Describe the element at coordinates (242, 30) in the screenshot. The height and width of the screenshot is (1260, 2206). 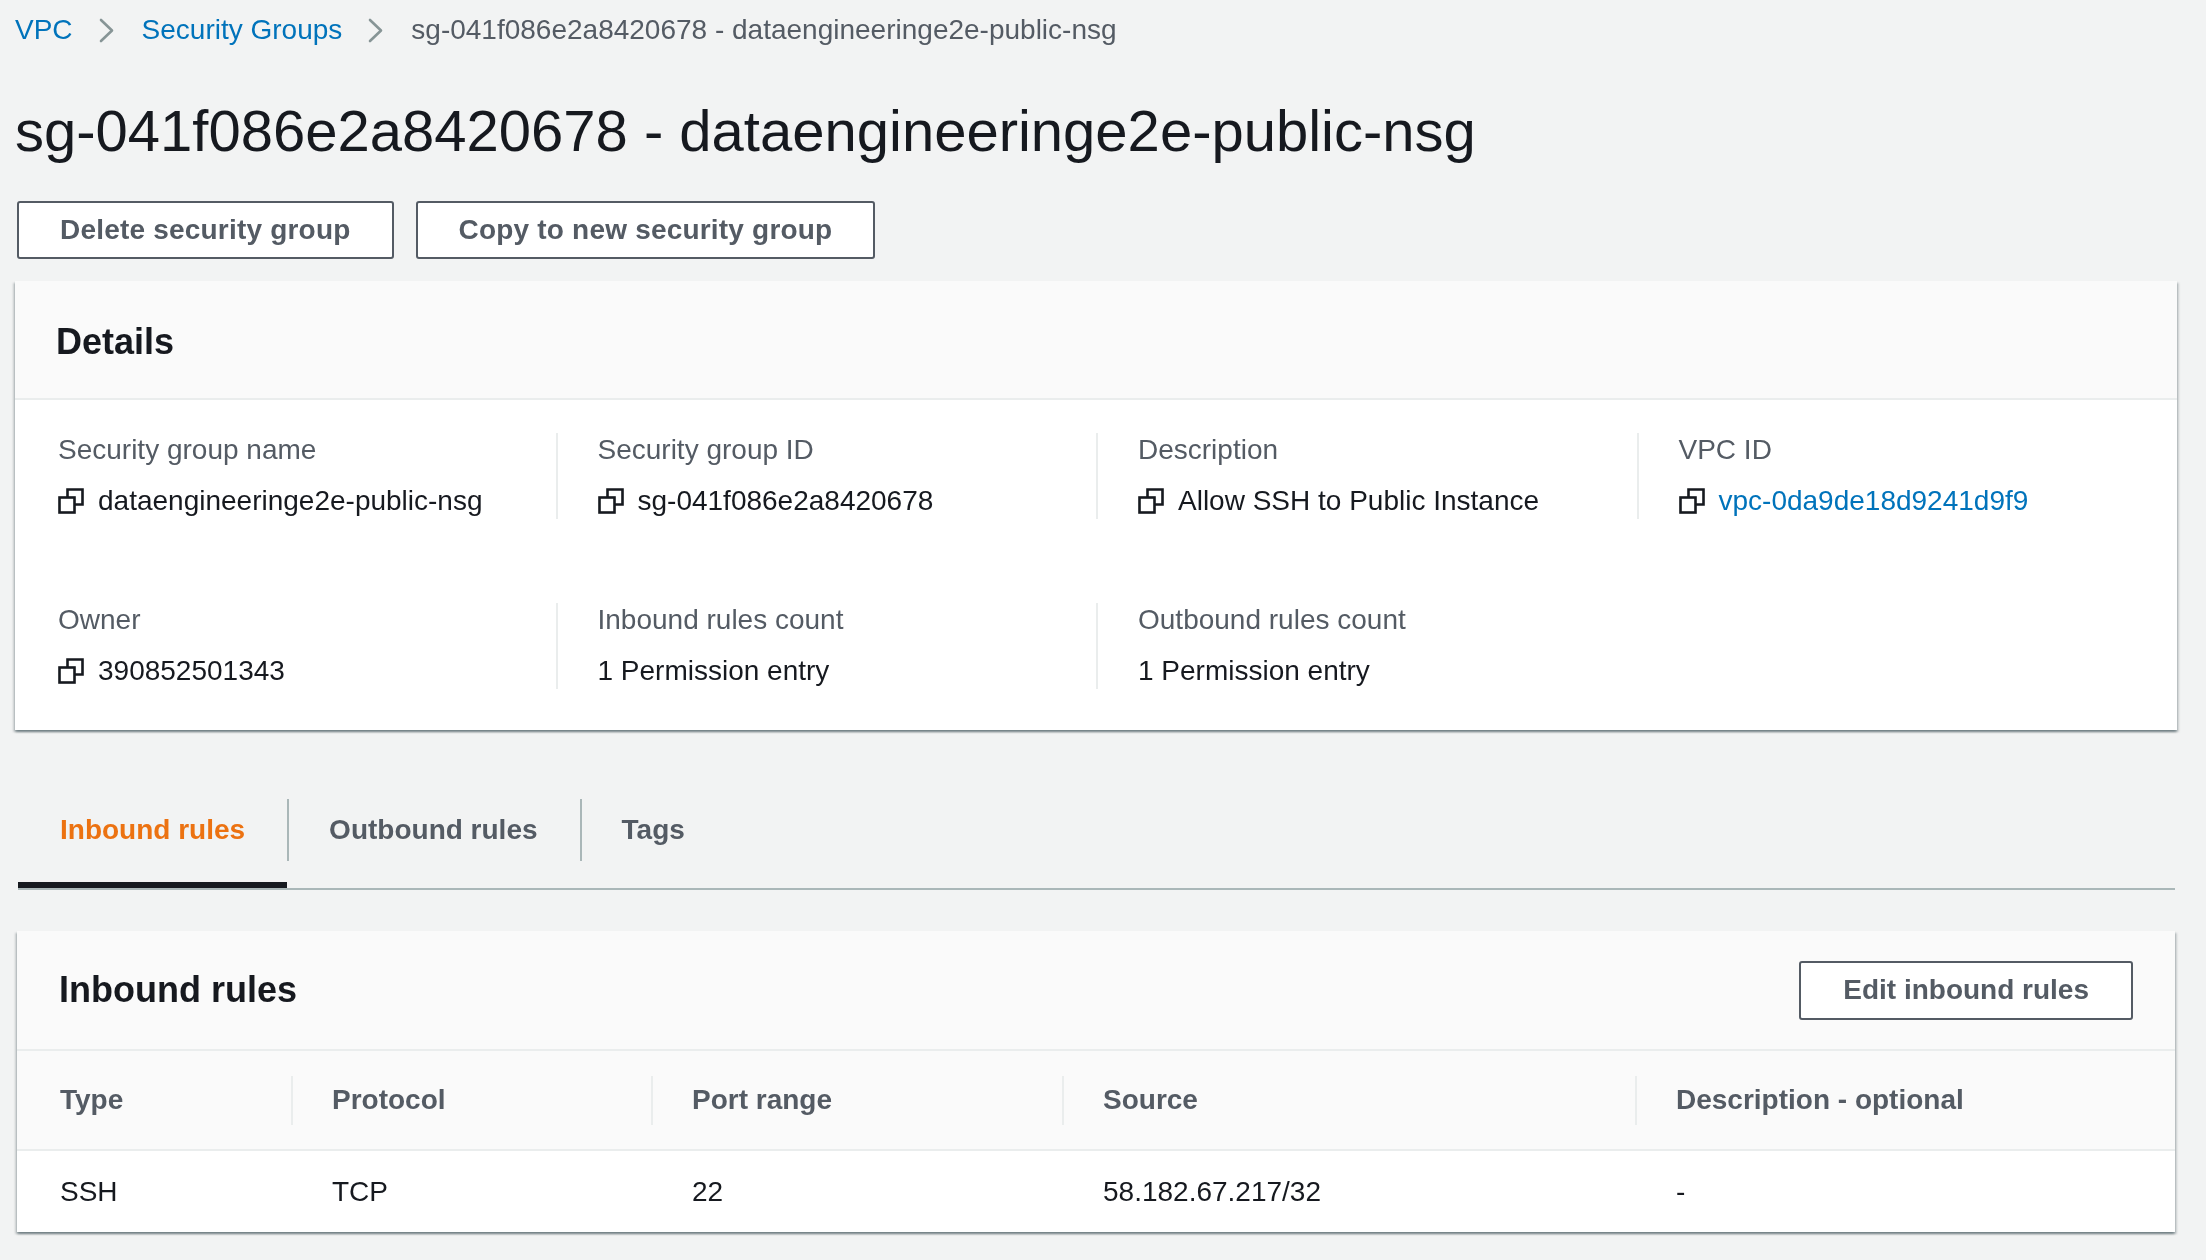
I see `breadcrumb-link: Security Groups` at that location.